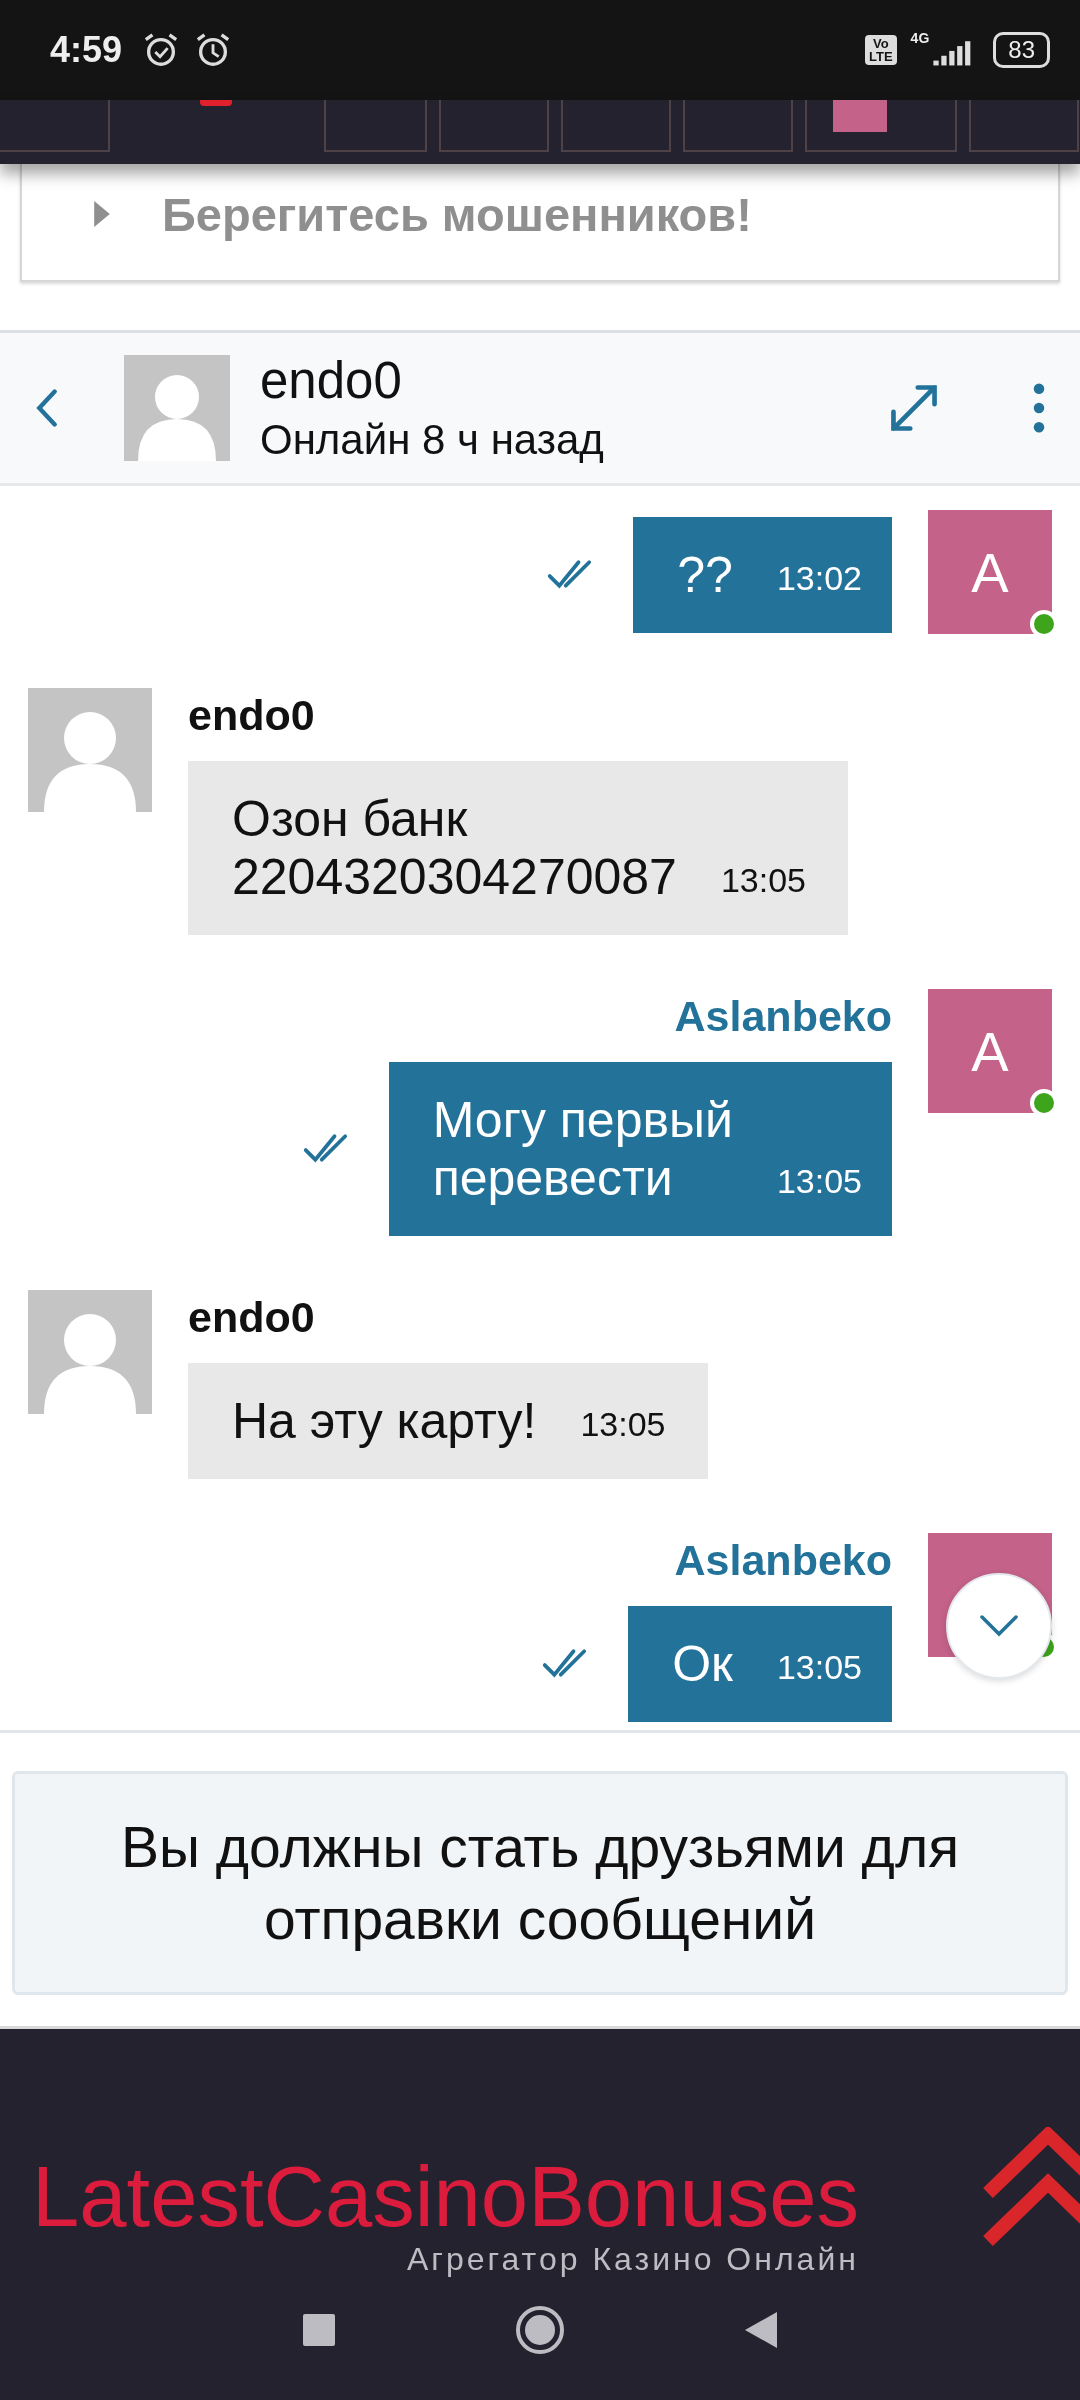 Image resolution: width=1080 pixels, height=2400 pixels. I want to click on site-logo: LatestCasinoBonuses, so click(445, 2197).